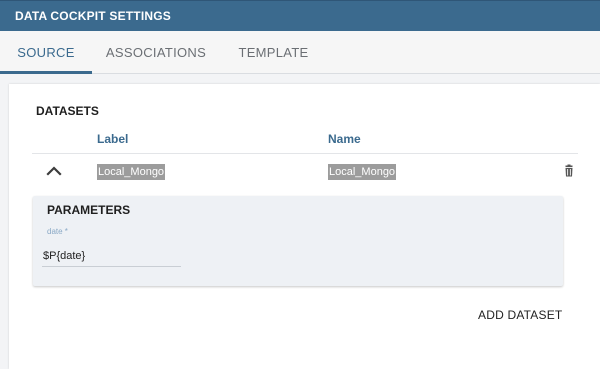  What do you see at coordinates (67, 111) in the screenshot?
I see `datasets-heading: DATASETS` at bounding box center [67, 111].